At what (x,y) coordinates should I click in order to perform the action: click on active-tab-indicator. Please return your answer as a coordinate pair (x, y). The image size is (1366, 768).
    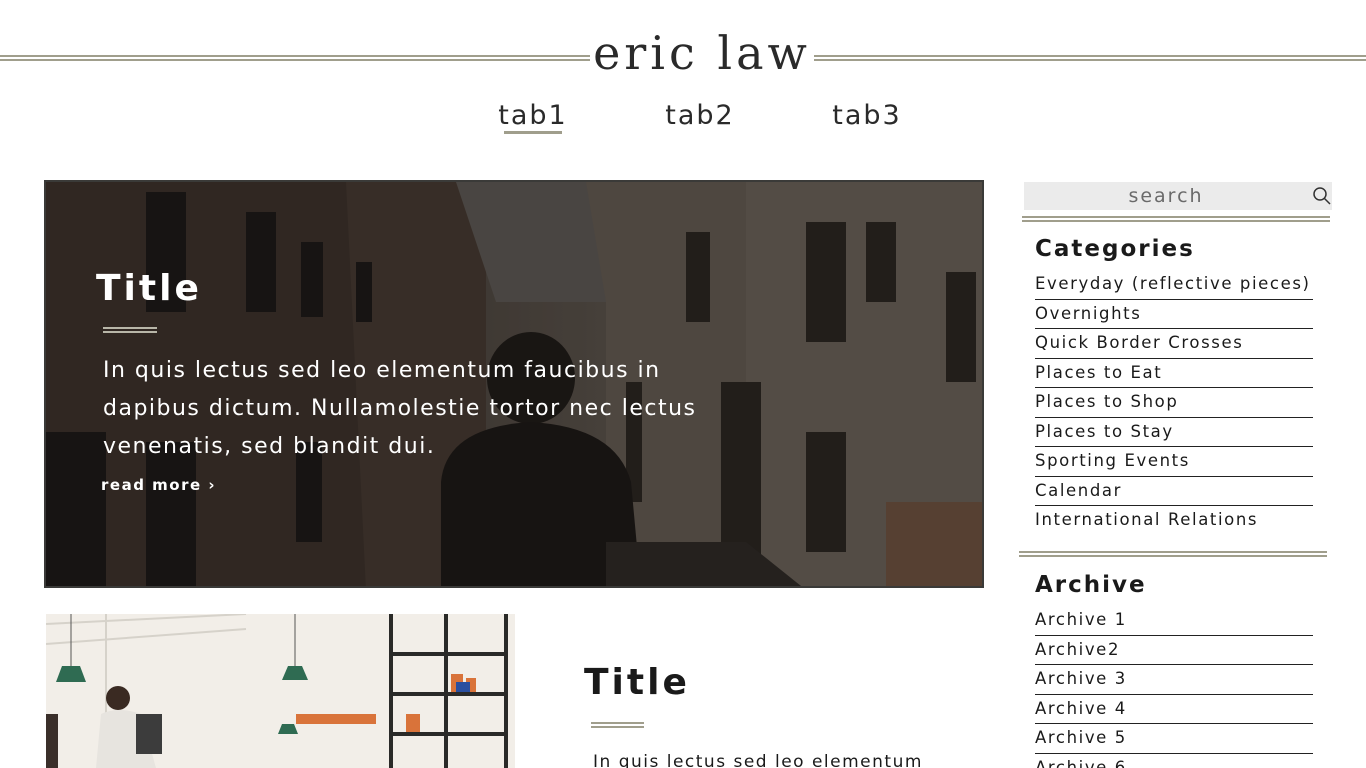
    Looking at the image, I should click on (533, 132).